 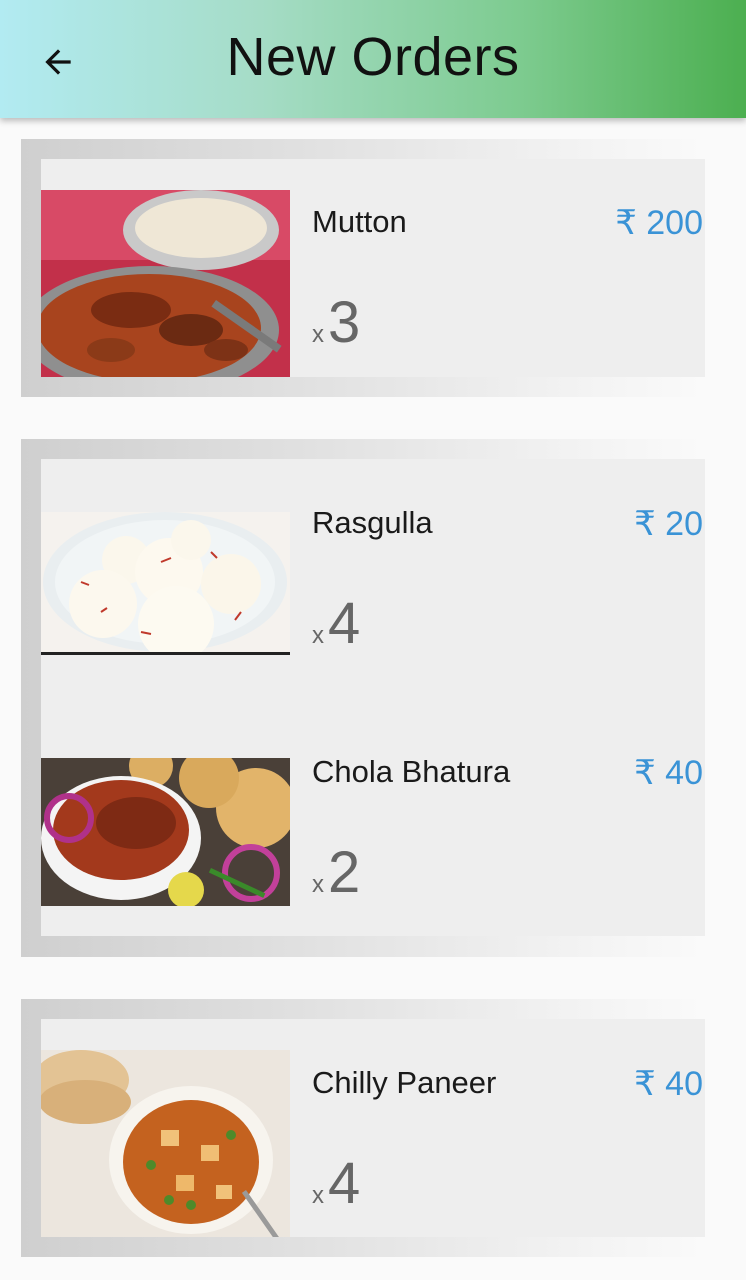 I want to click on food-image-mutton, so click(x=165, y=283).